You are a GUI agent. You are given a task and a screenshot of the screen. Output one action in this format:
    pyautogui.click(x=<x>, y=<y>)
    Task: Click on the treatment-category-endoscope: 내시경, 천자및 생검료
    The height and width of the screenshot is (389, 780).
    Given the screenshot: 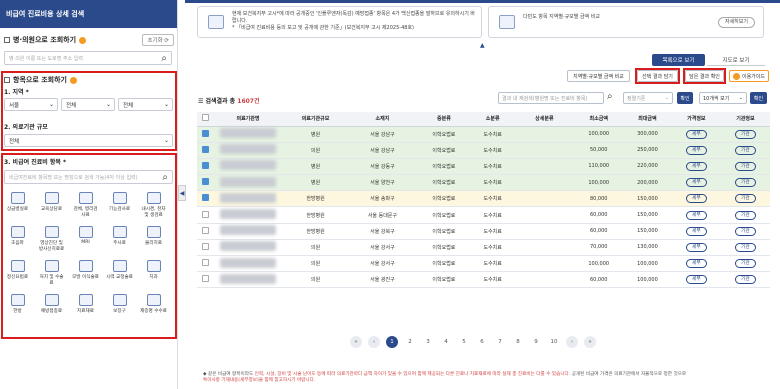 What is the action you would take?
    pyautogui.click(x=153, y=205)
    